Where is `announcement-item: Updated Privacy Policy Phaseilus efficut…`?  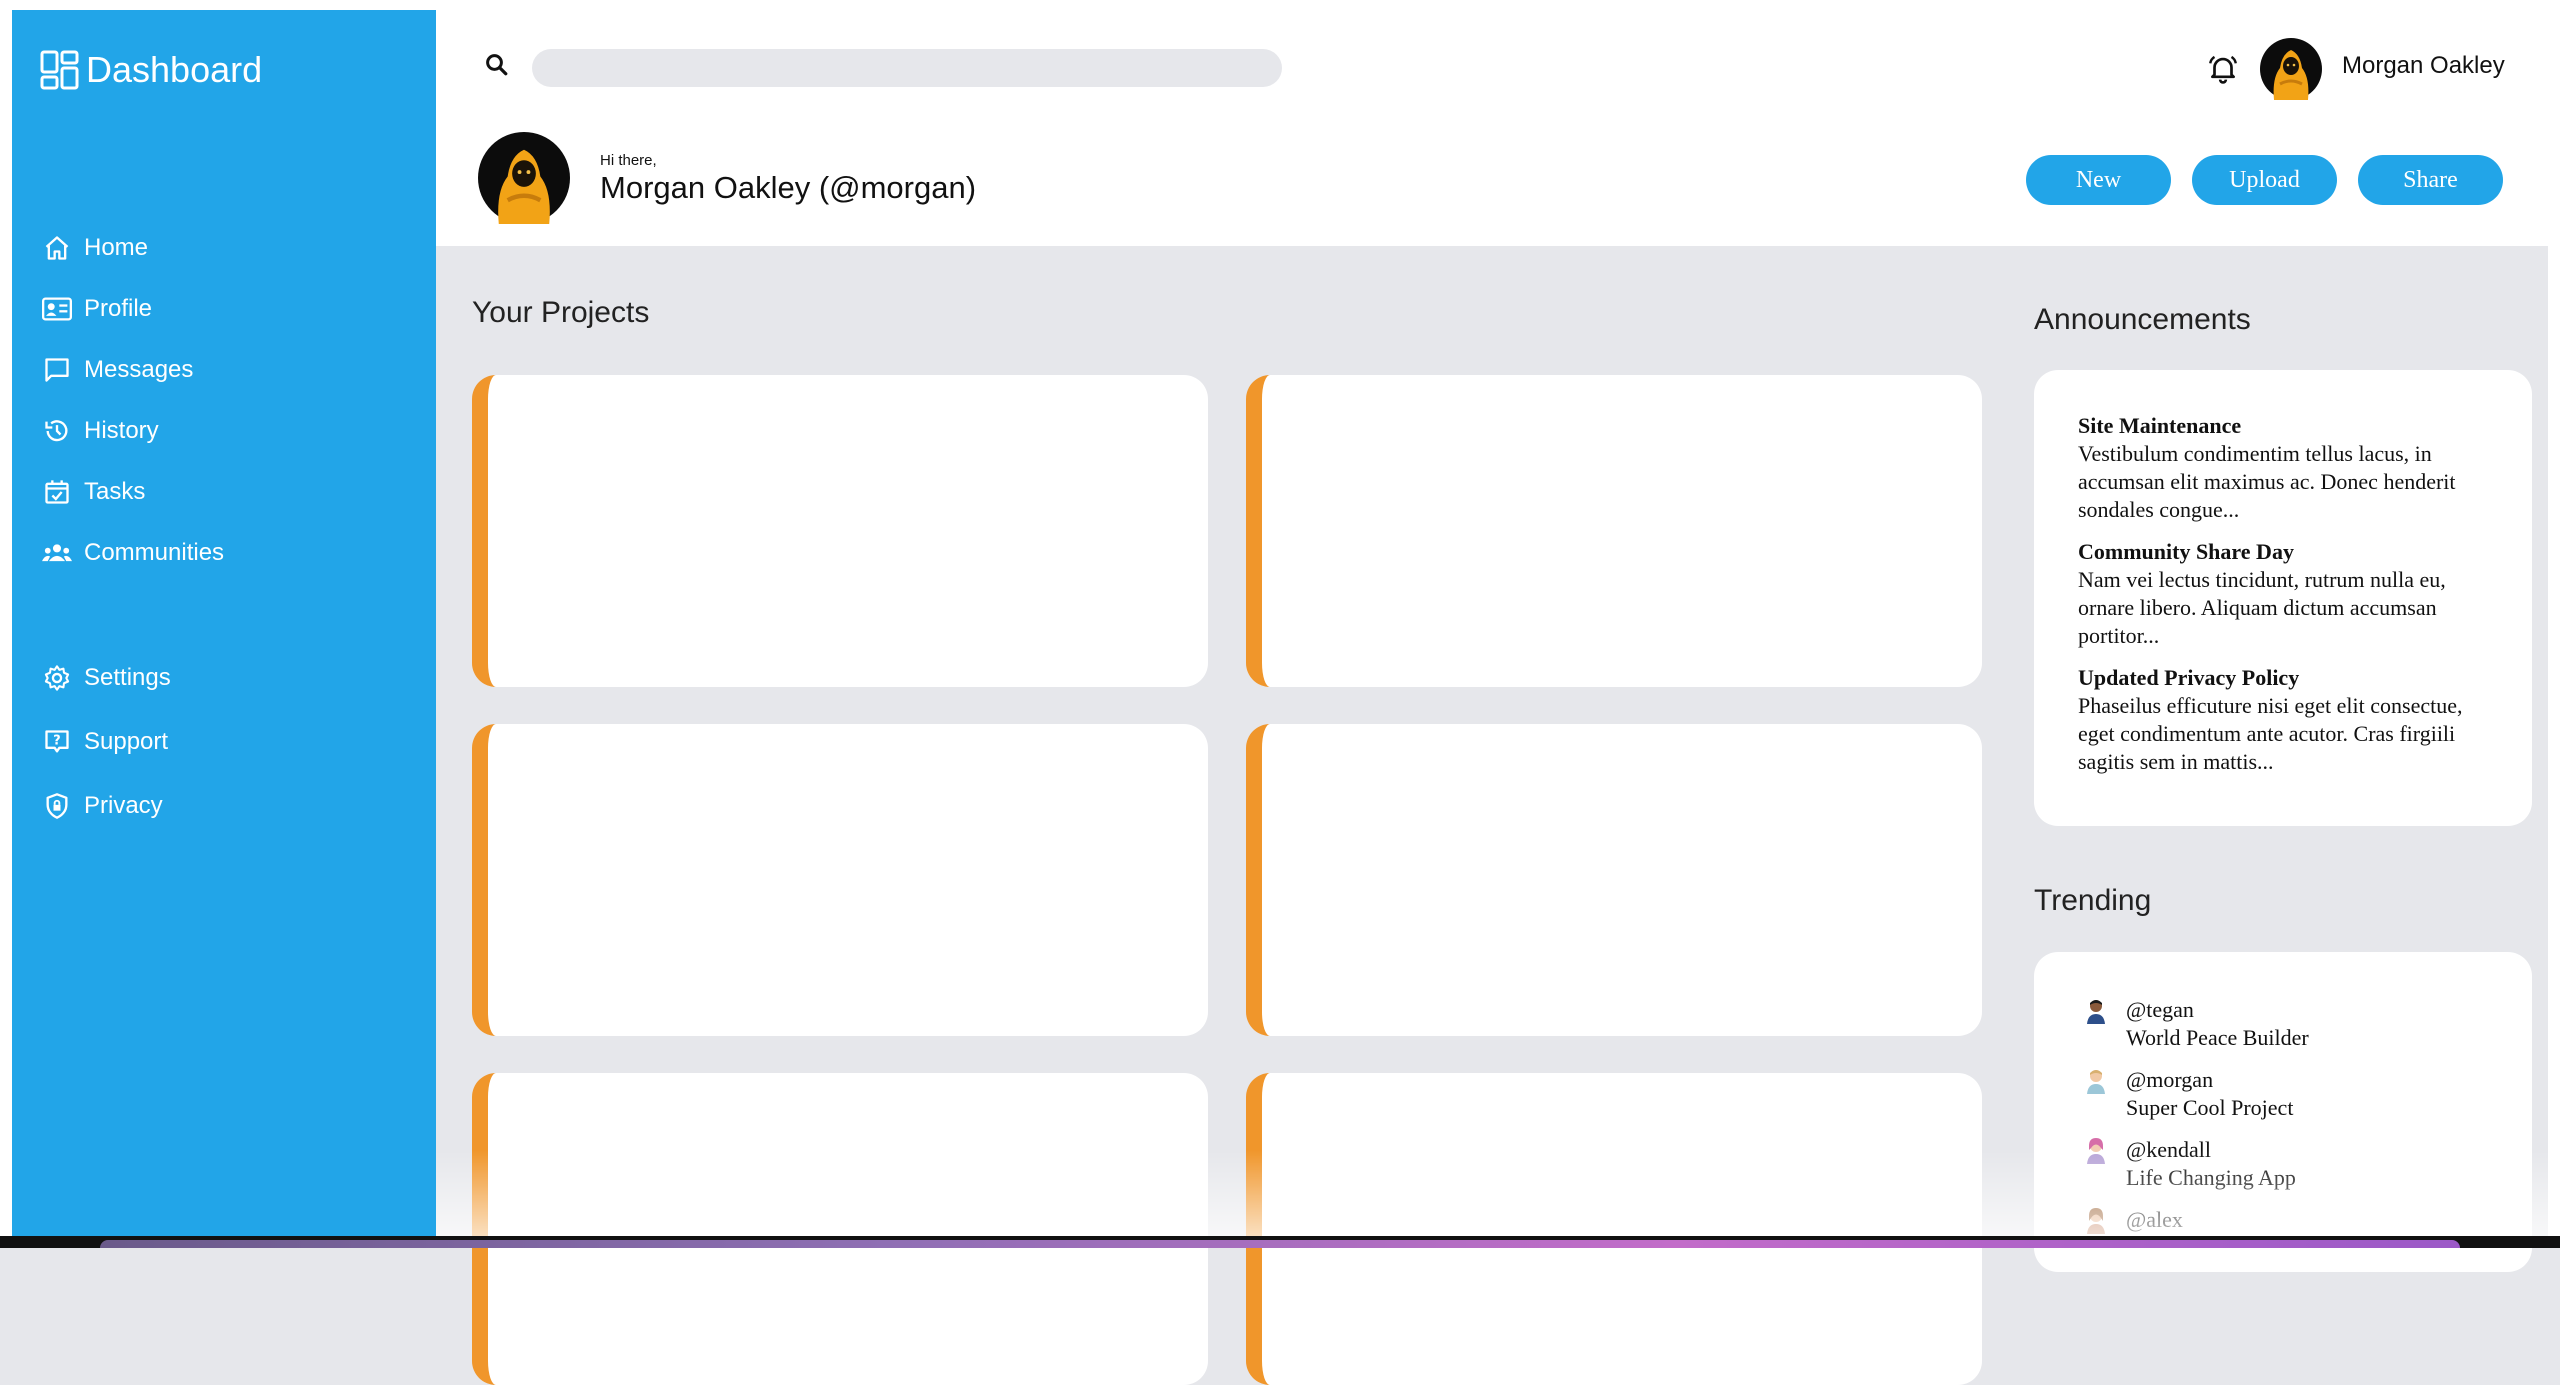 announcement-item: Updated Privacy Policy Phaseilus efficut… is located at coordinates (2288, 720).